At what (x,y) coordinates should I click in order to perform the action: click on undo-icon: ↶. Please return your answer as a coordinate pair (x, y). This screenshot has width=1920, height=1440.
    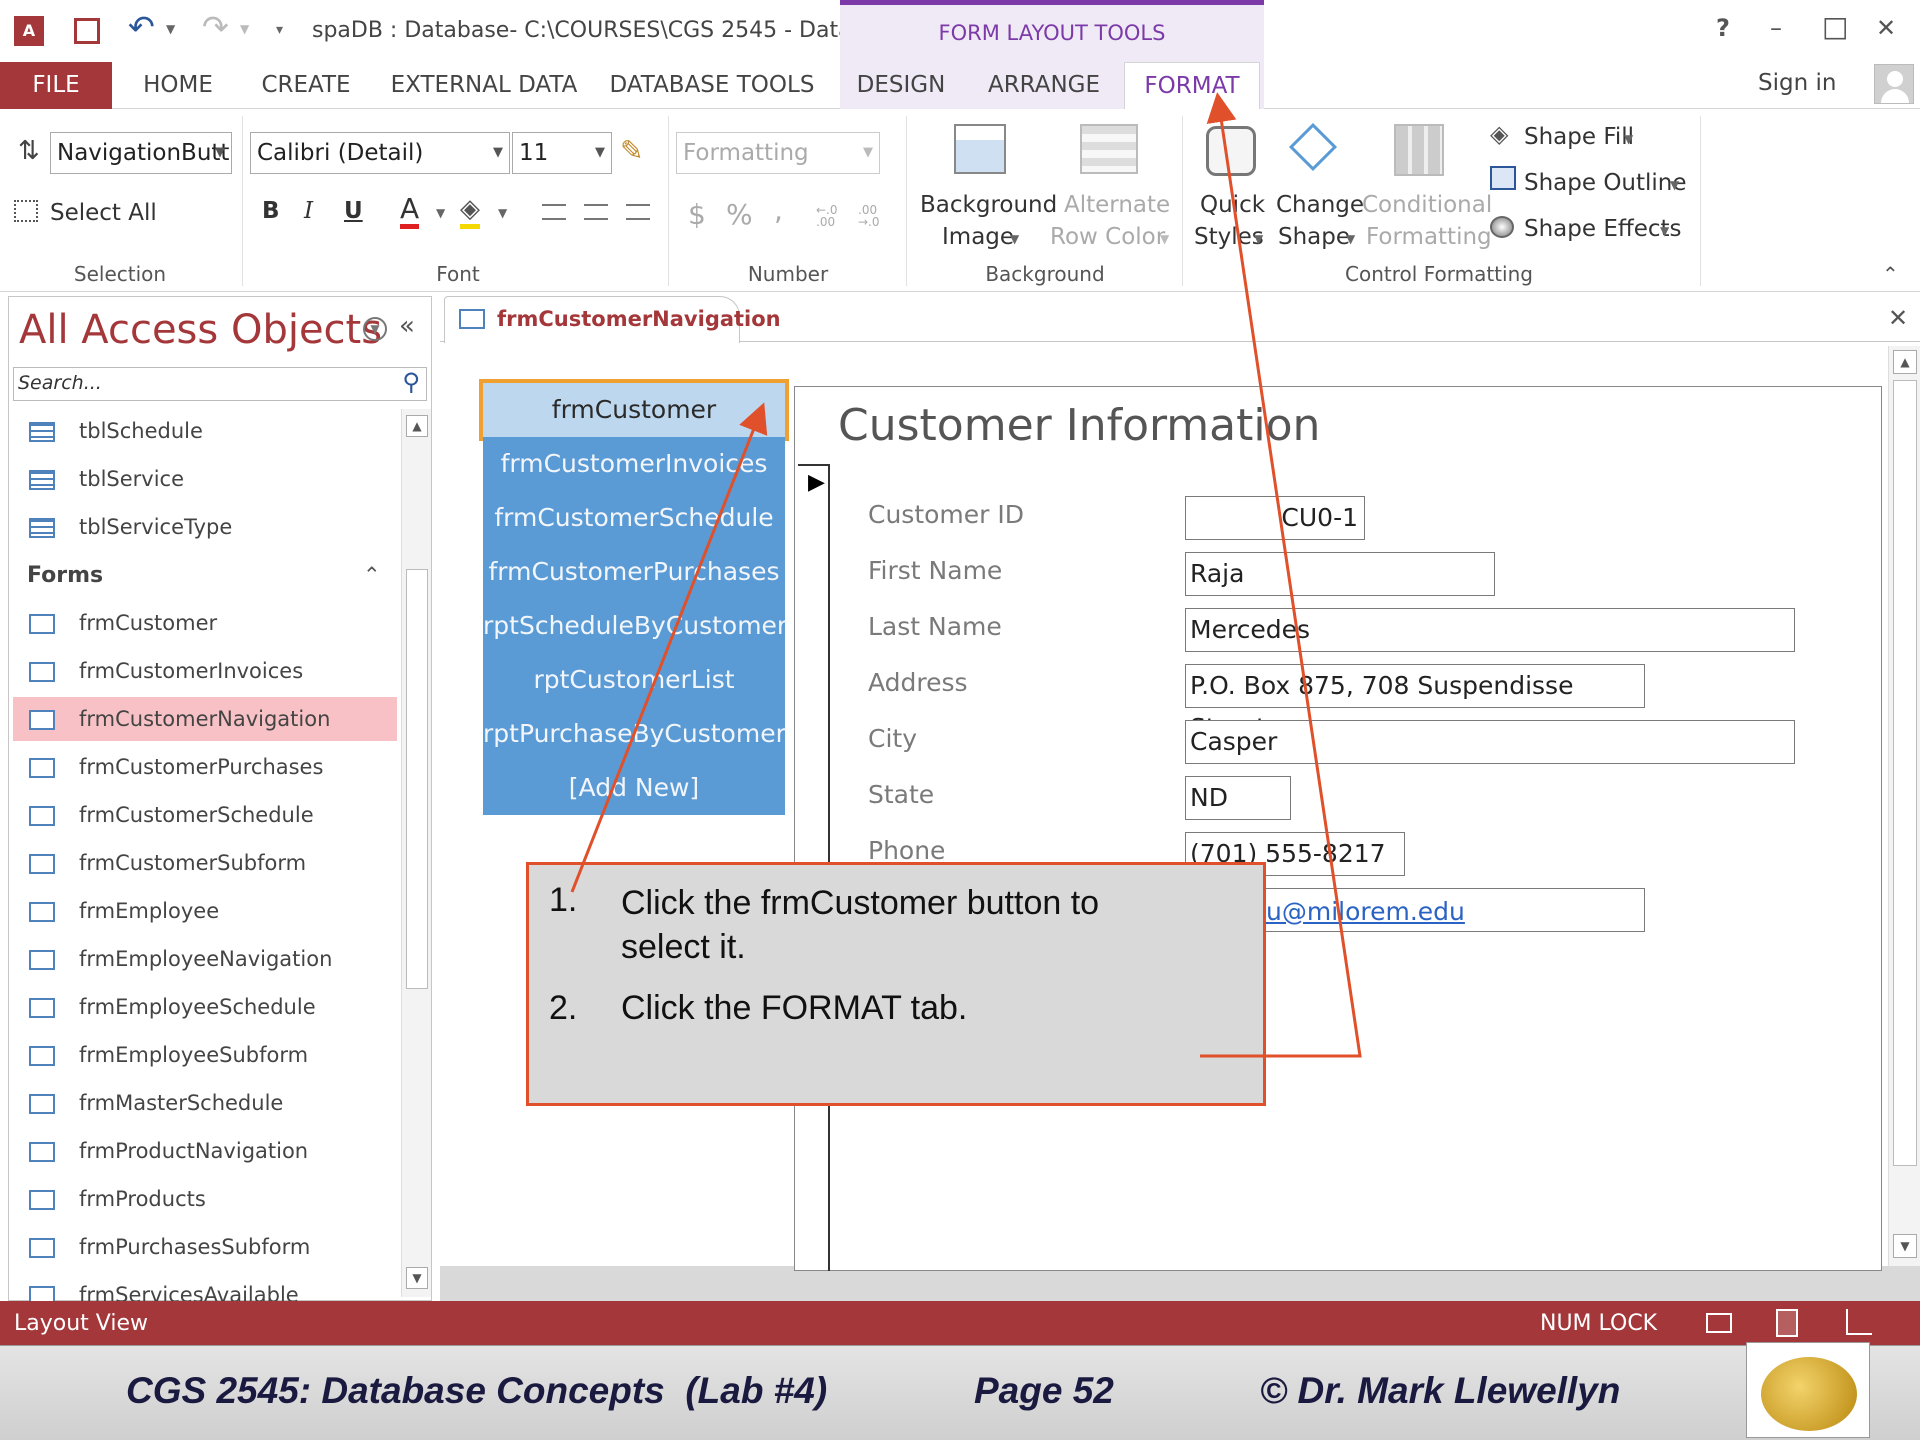
    Looking at the image, I should click on (141, 27).